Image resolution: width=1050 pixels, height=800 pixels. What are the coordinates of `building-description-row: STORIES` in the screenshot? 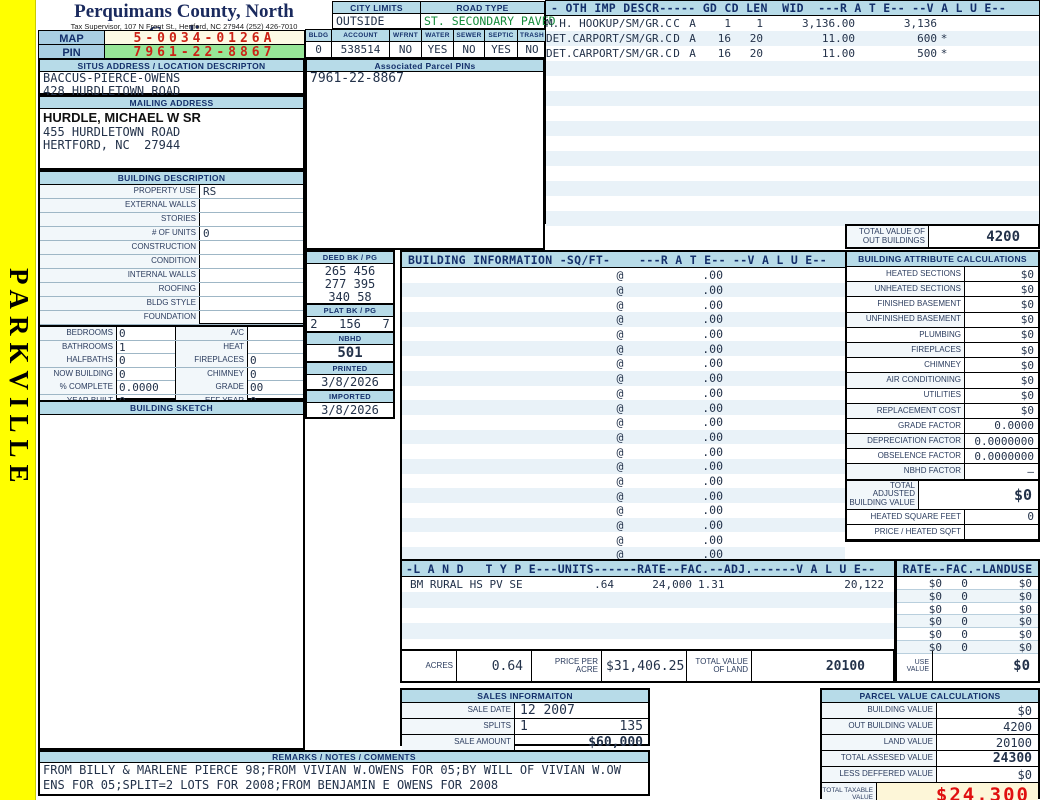 It's located at (171, 220).